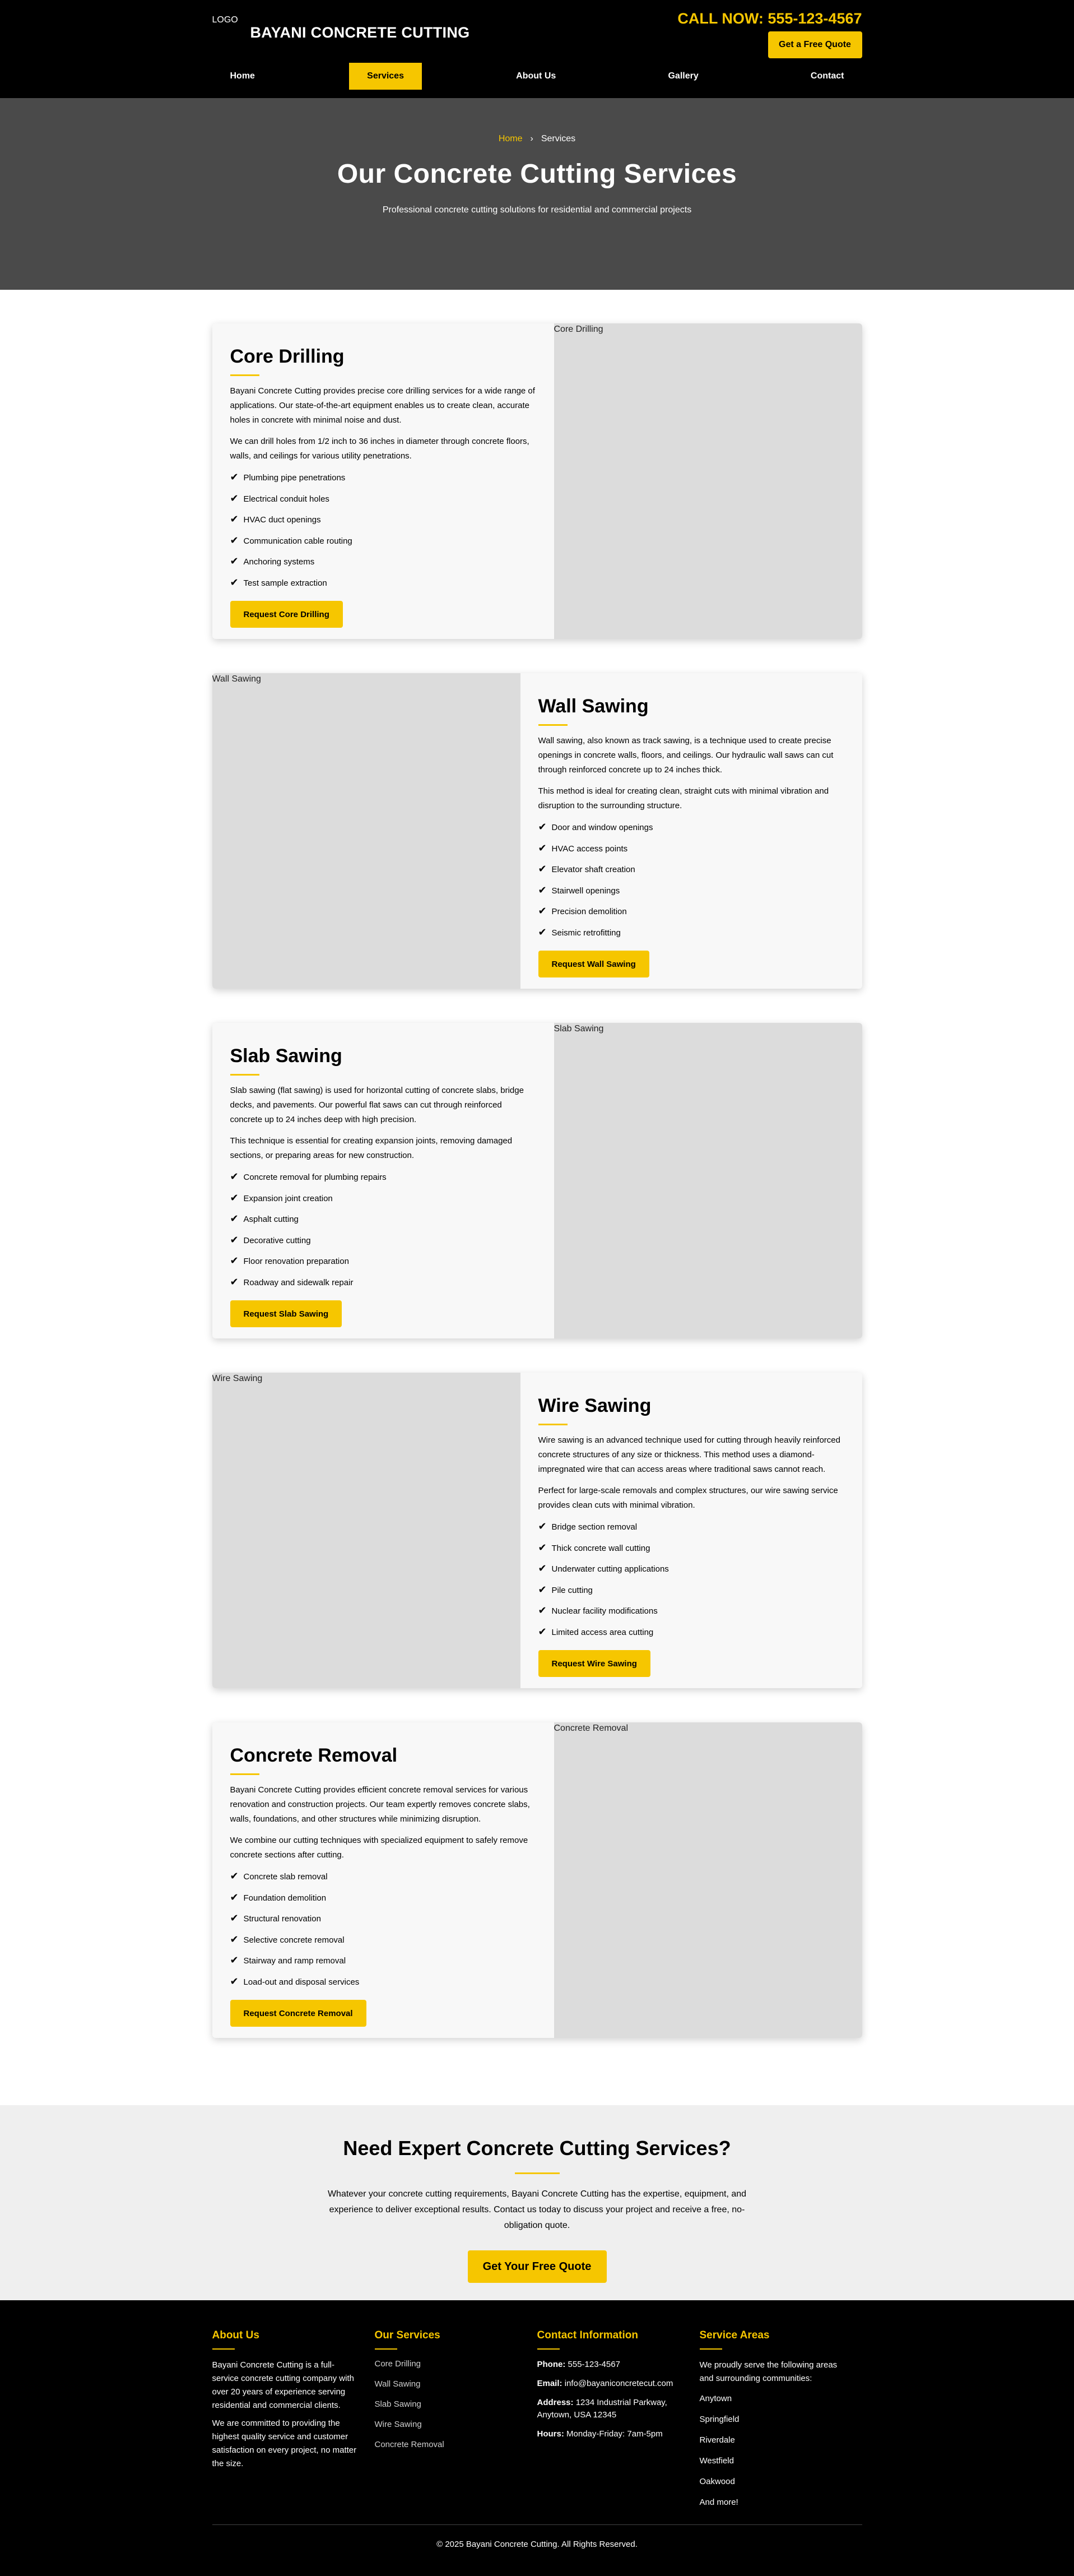  Describe the element at coordinates (537, 2266) in the screenshot. I see `get-your-free-quote-button: Get Your Free Quote` at that location.